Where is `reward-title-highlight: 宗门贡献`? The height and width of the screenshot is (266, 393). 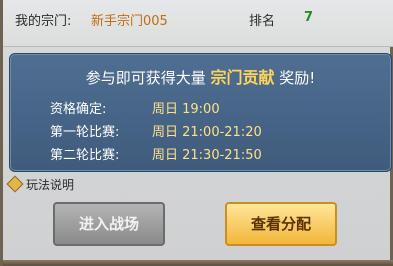
reward-title-highlight: 宗门贡献 is located at coordinates (242, 77).